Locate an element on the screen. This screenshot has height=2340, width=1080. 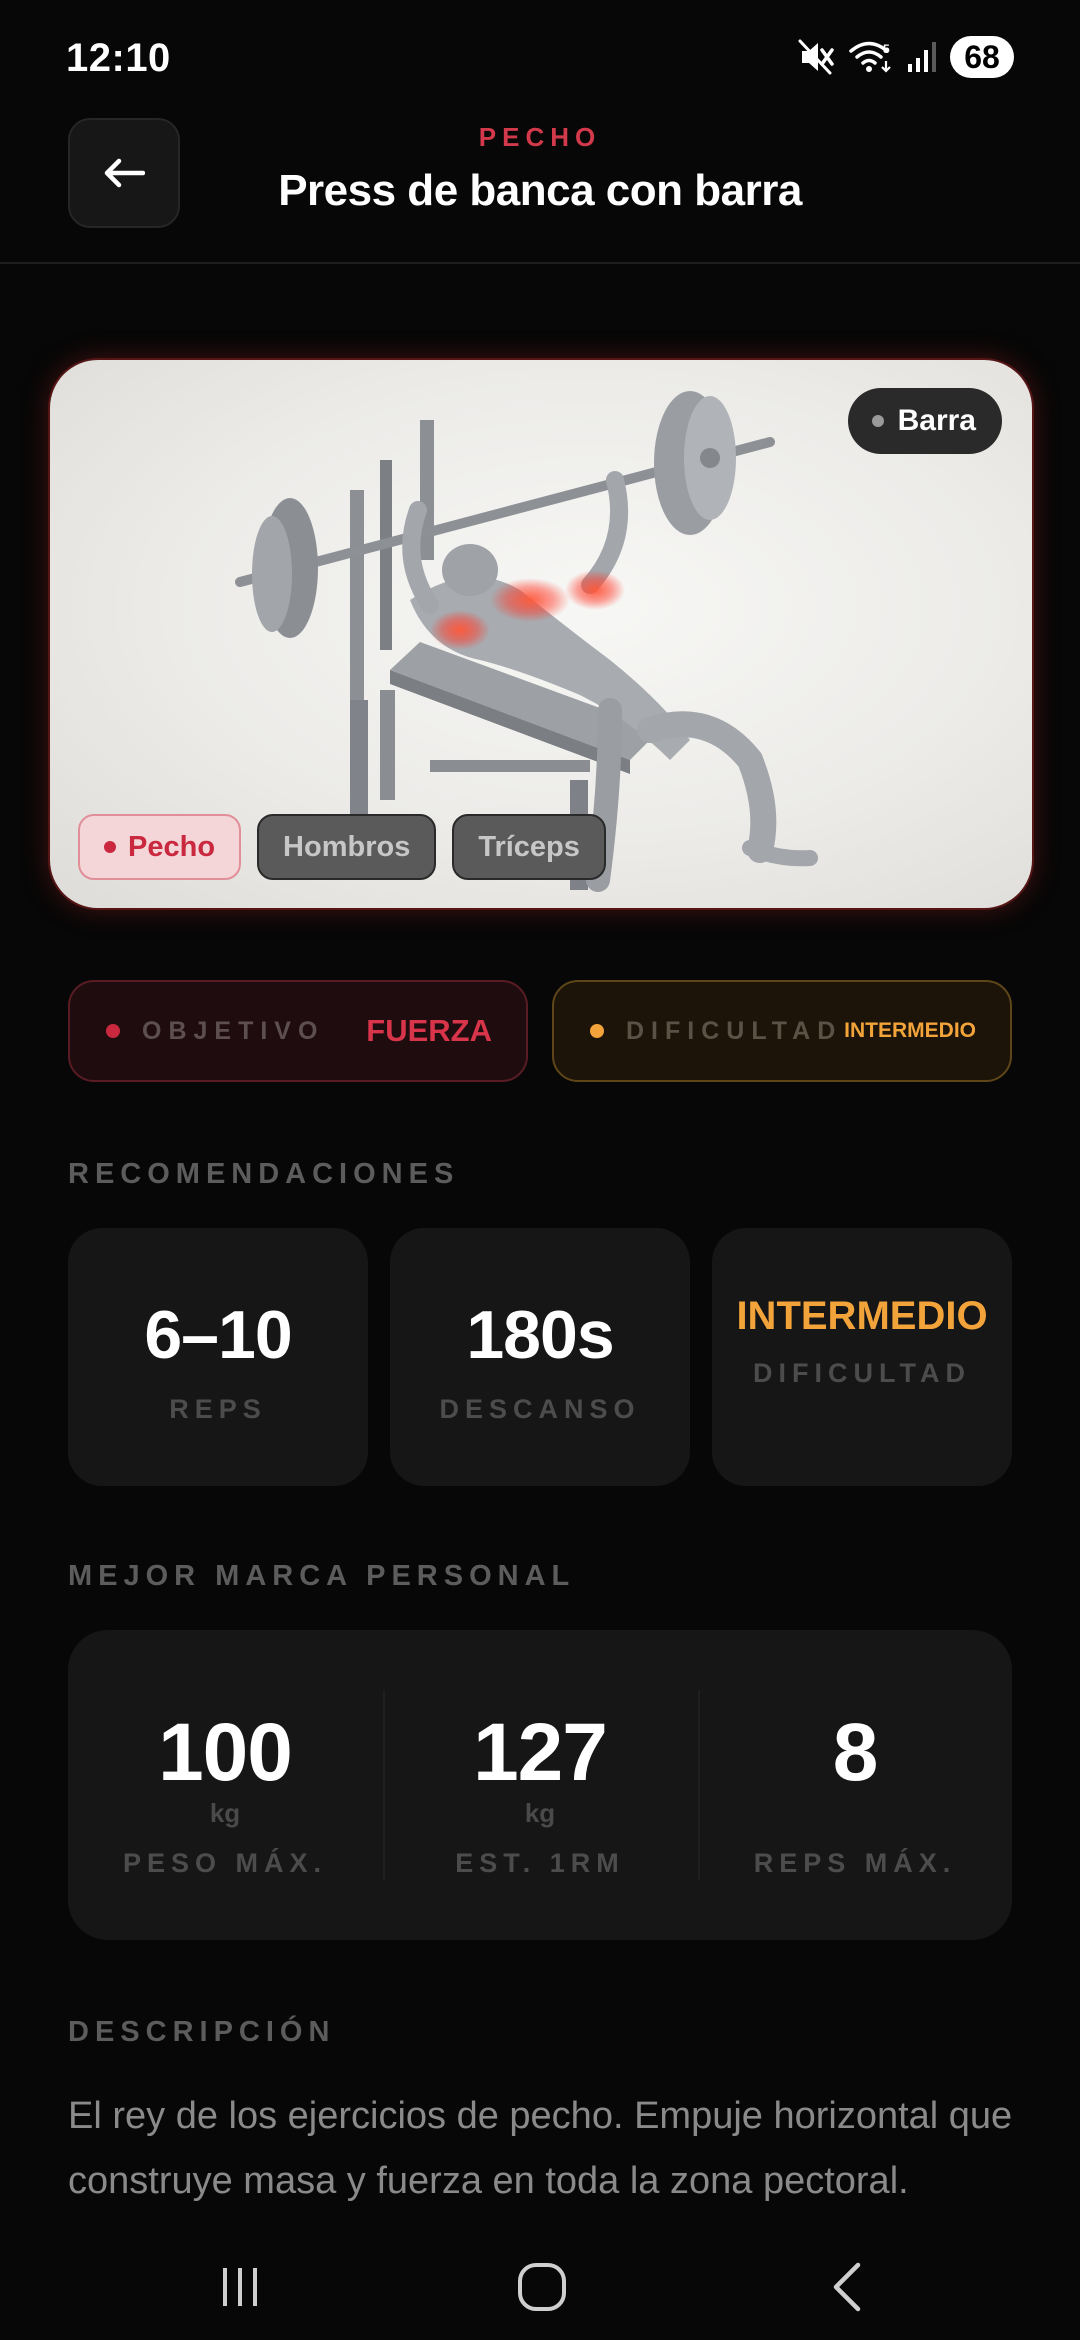
muscle-tag-label: Hombros is located at coordinates (347, 846).